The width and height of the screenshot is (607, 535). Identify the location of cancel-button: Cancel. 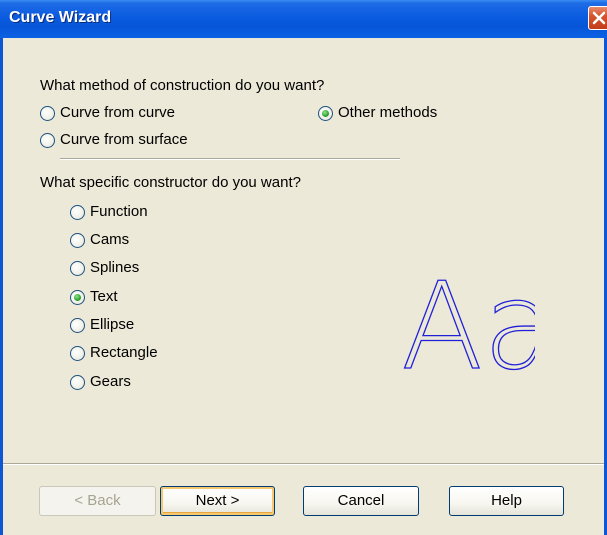
(361, 501).